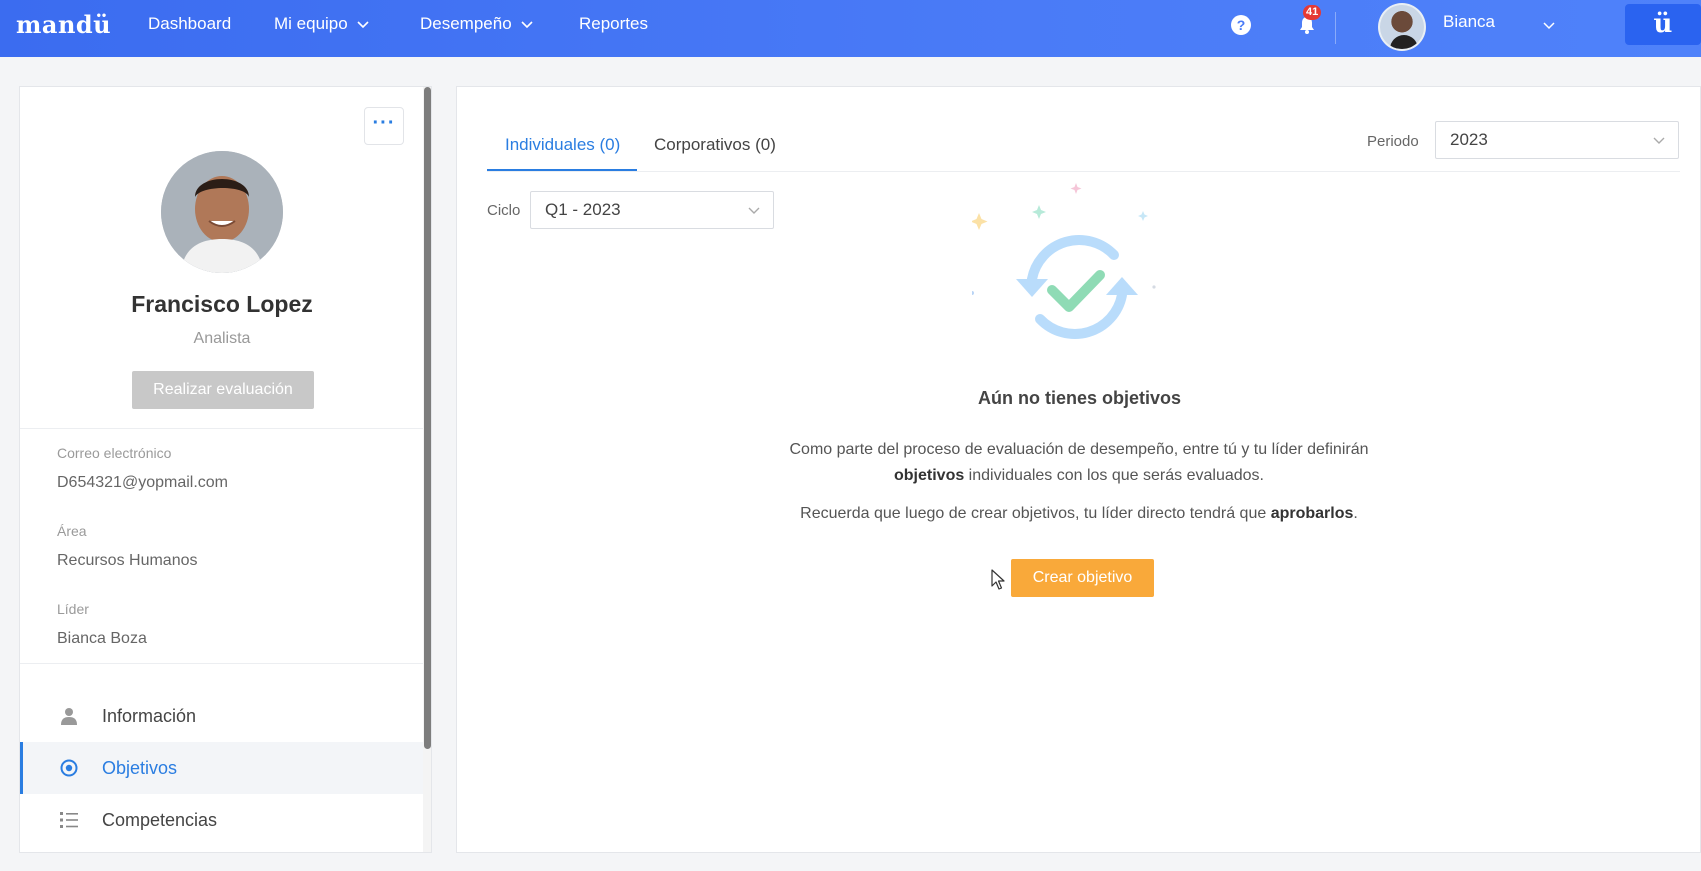 This screenshot has height=871, width=1701. What do you see at coordinates (1241, 25) in the screenshot?
I see `help-icon: ?` at bounding box center [1241, 25].